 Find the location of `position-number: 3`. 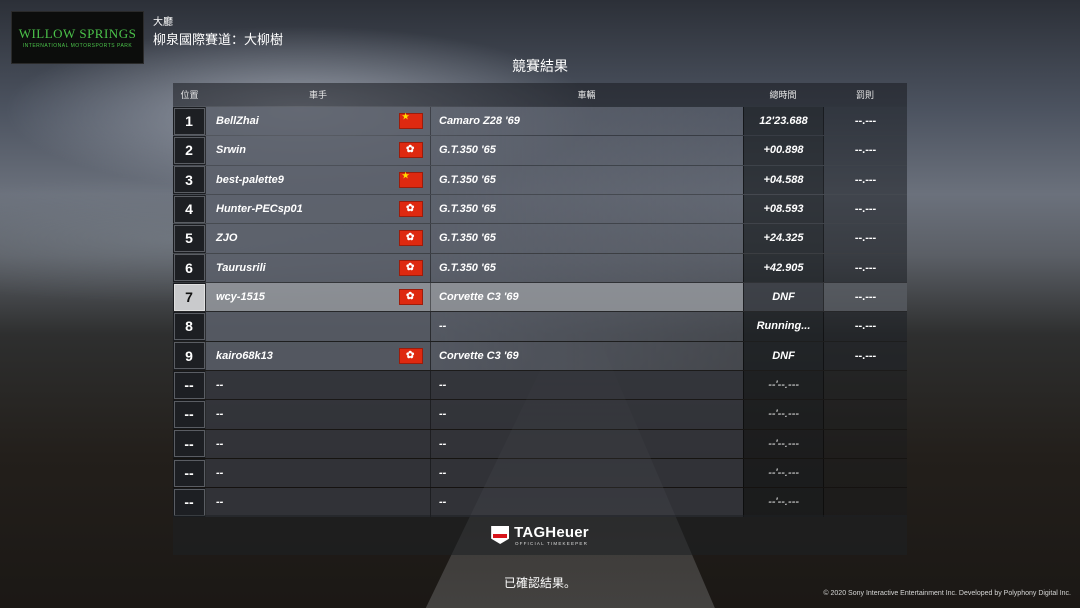

position-number: 3 is located at coordinates (189, 180).